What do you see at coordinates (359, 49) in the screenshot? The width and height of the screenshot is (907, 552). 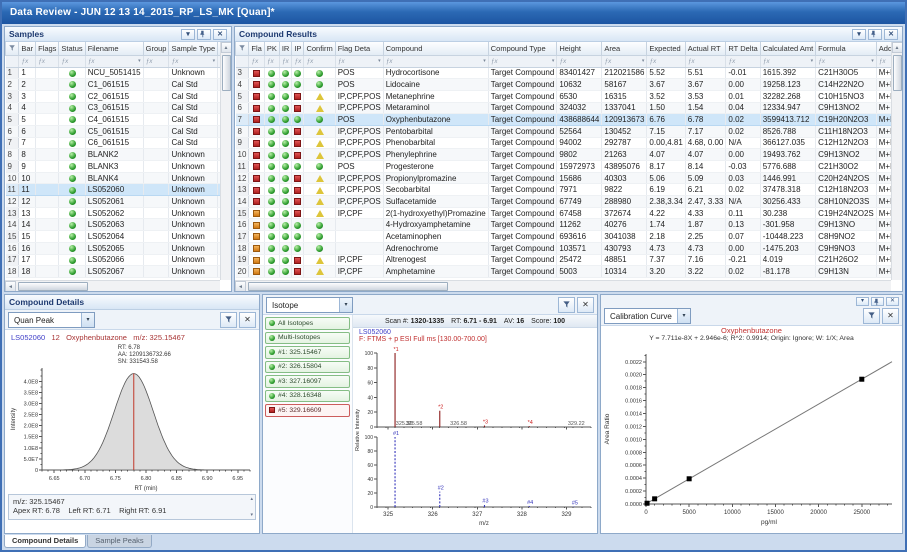 I see `col-header-flag-deta: Flag Deta` at bounding box center [359, 49].